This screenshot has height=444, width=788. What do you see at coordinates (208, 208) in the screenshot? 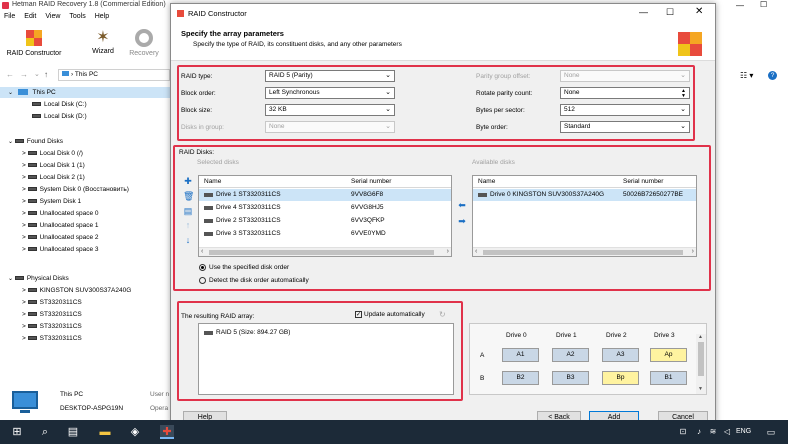
I see `disk-icon` at bounding box center [208, 208].